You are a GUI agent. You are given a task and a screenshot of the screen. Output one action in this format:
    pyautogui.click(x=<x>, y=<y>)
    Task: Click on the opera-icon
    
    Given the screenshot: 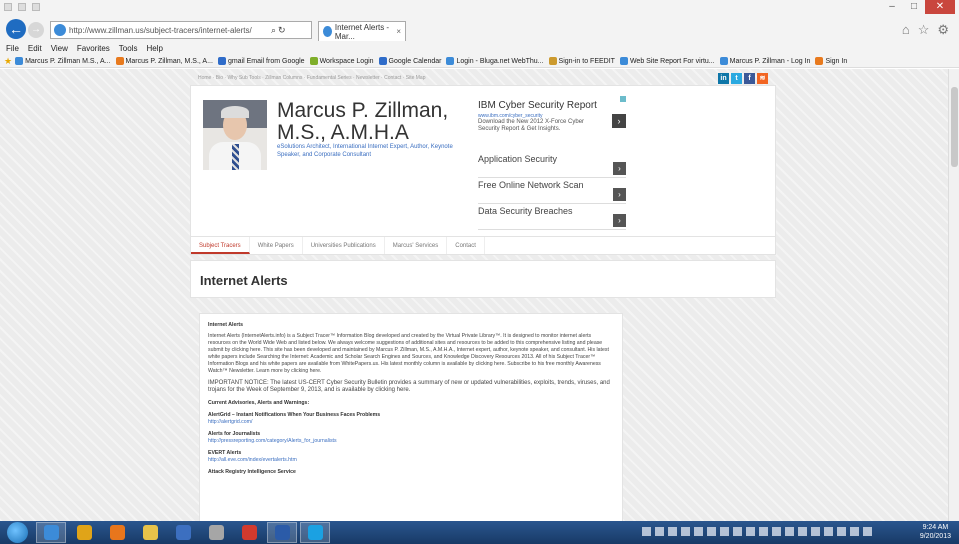 What is the action you would take?
    pyautogui.click(x=249, y=532)
    